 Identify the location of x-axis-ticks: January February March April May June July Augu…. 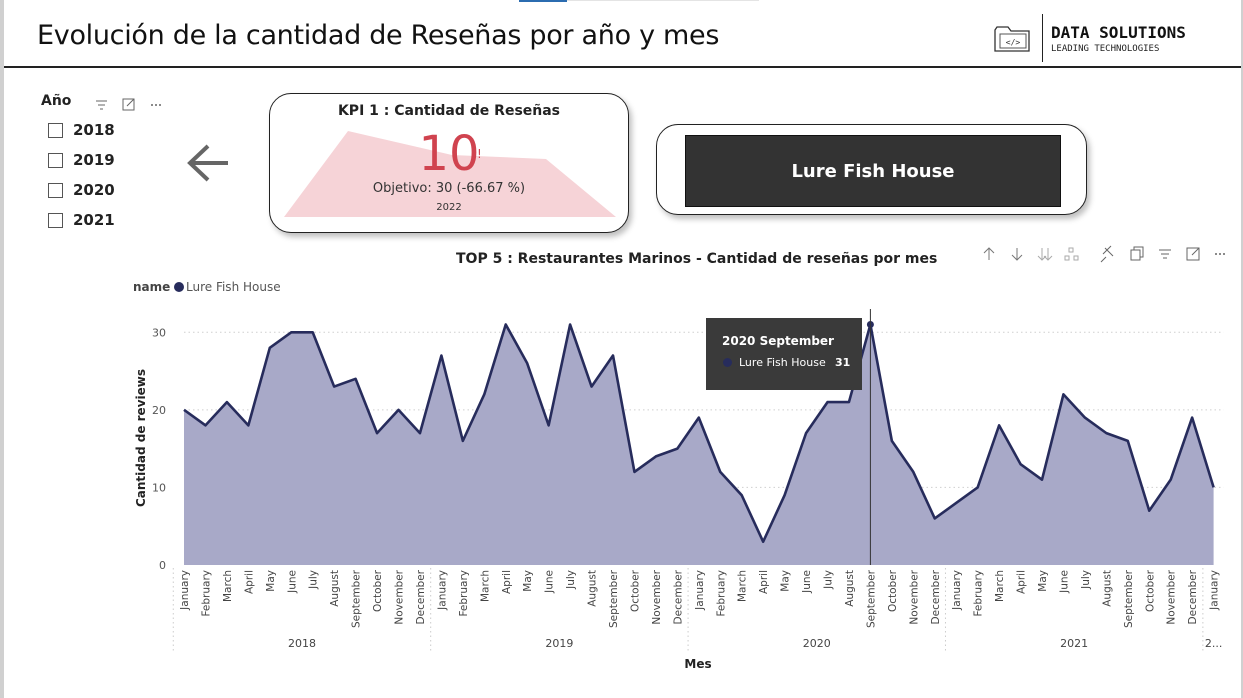
(700, 598).